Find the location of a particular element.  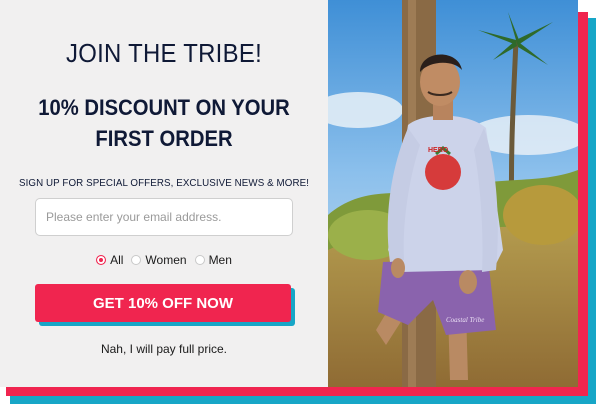

radio-women-label: Women is located at coordinates (166, 260).